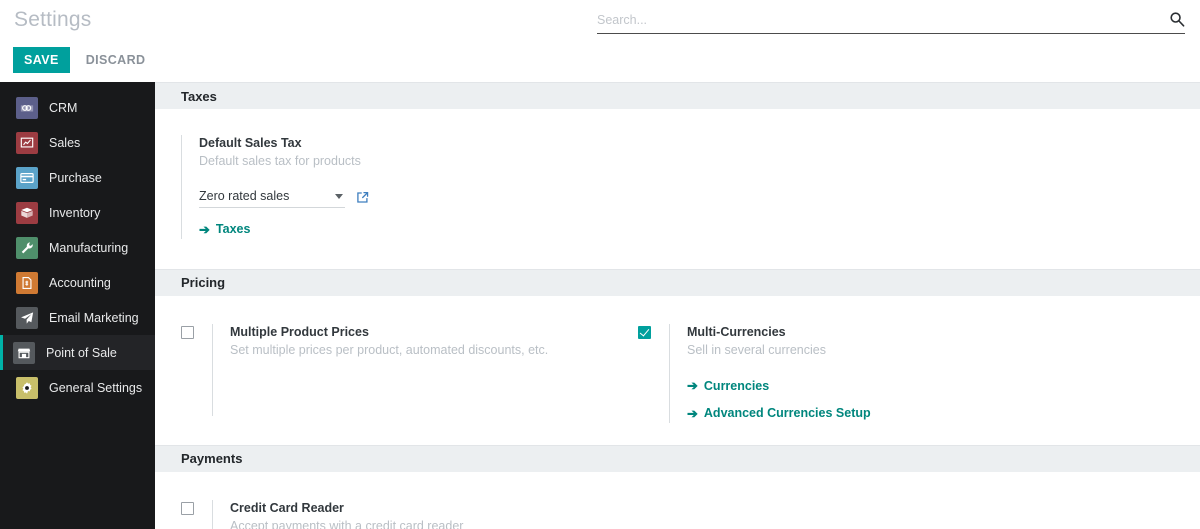  Describe the element at coordinates (187, 332) in the screenshot. I see `checkbox-multiple-product-prices` at that location.